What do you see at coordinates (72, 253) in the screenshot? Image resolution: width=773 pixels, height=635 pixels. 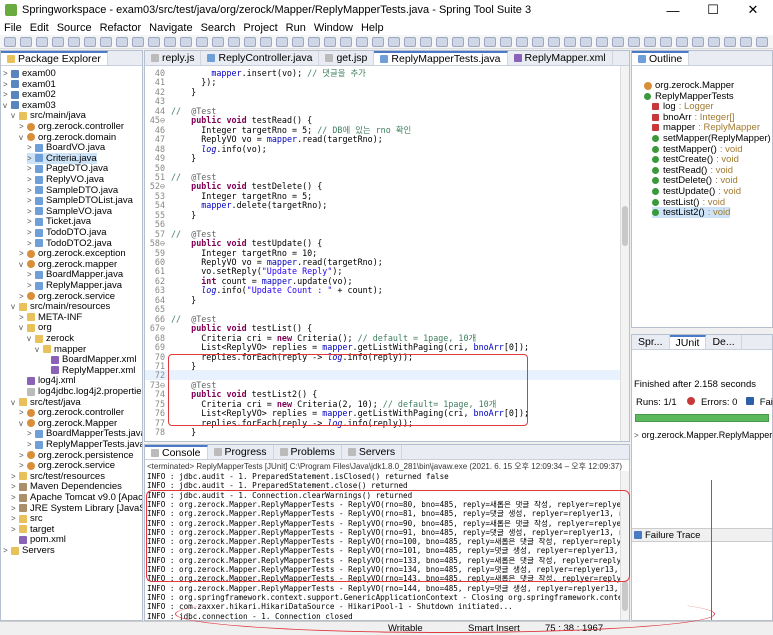 I see `tree-item: > org.zerock.exception` at bounding box center [72, 253].